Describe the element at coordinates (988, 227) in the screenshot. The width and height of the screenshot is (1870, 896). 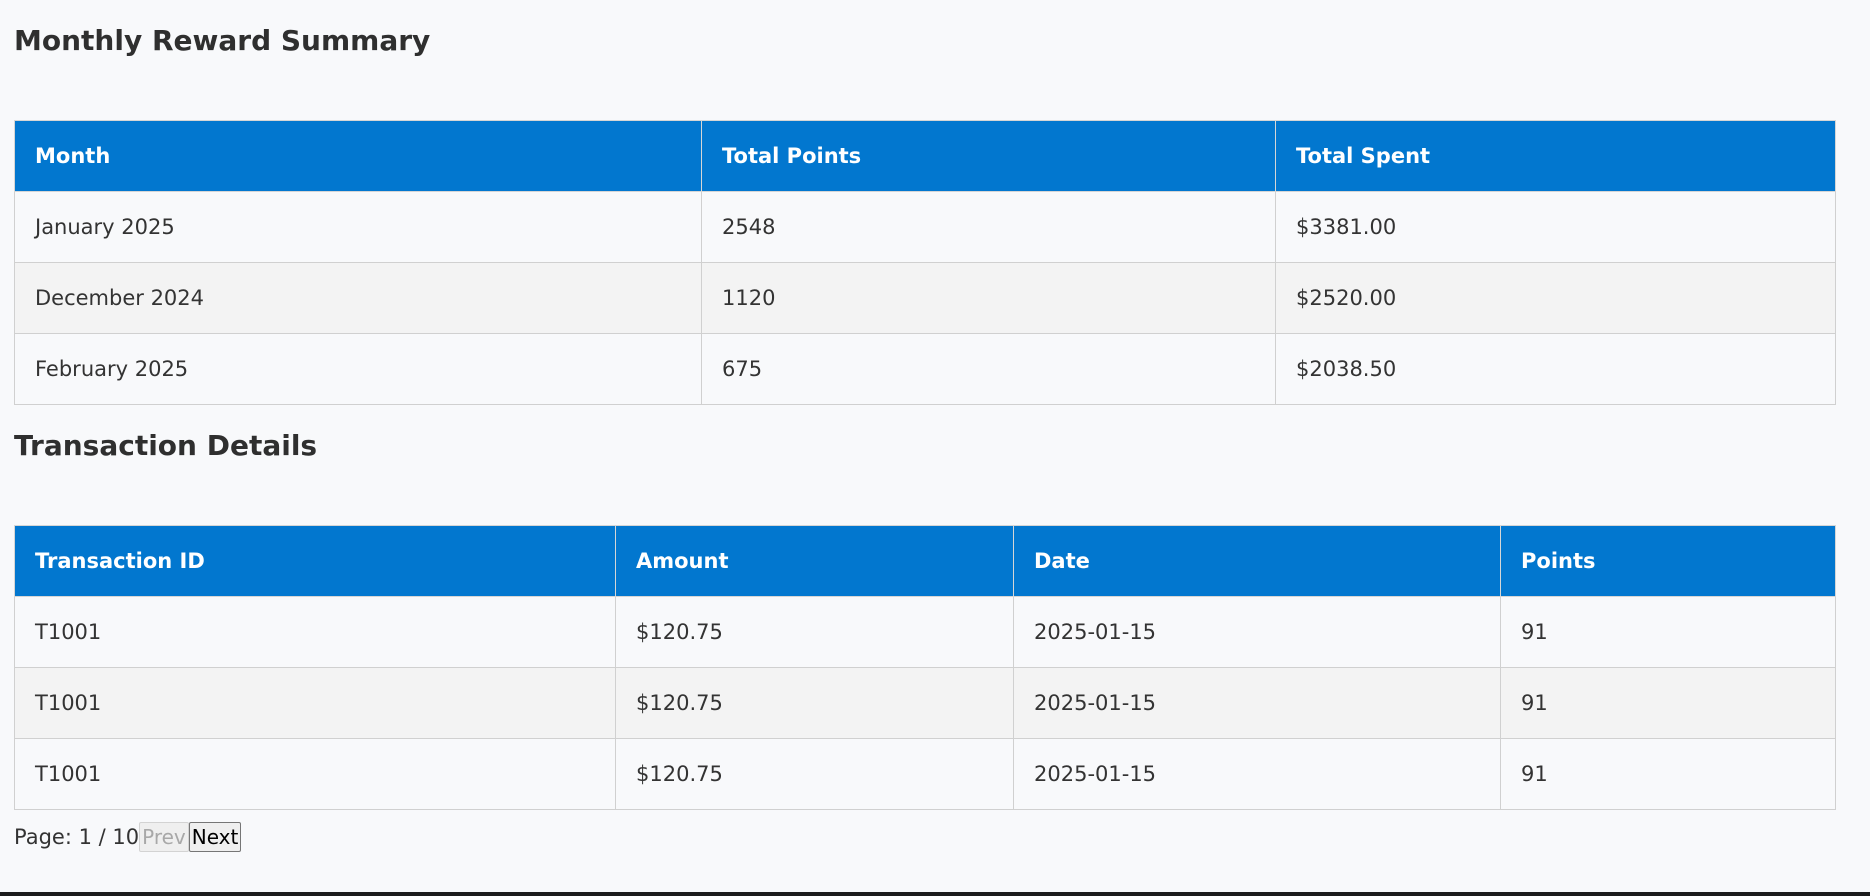
I see `cell-total-points: 2548` at that location.